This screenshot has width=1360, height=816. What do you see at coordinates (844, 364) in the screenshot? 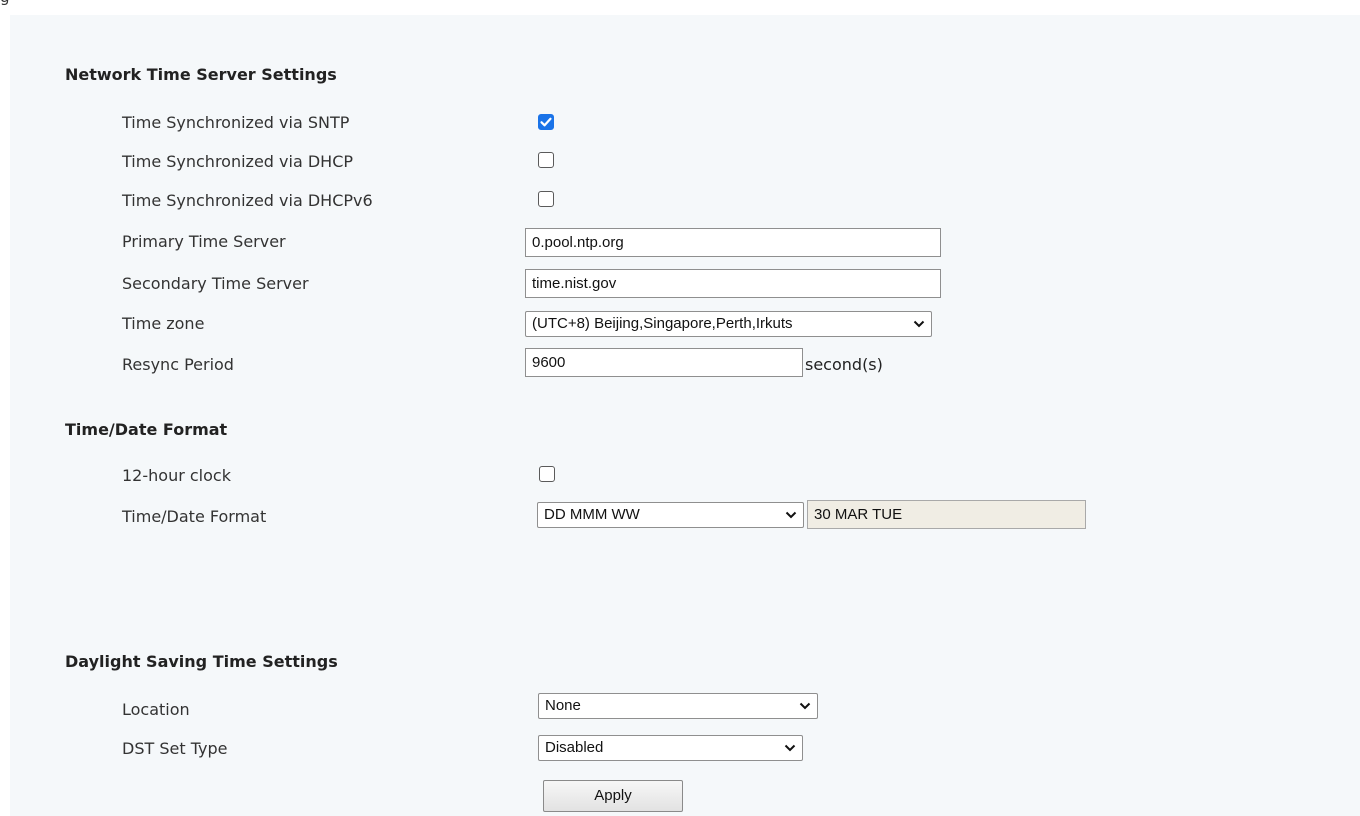
I see `resync-unit-label: second(s)` at bounding box center [844, 364].